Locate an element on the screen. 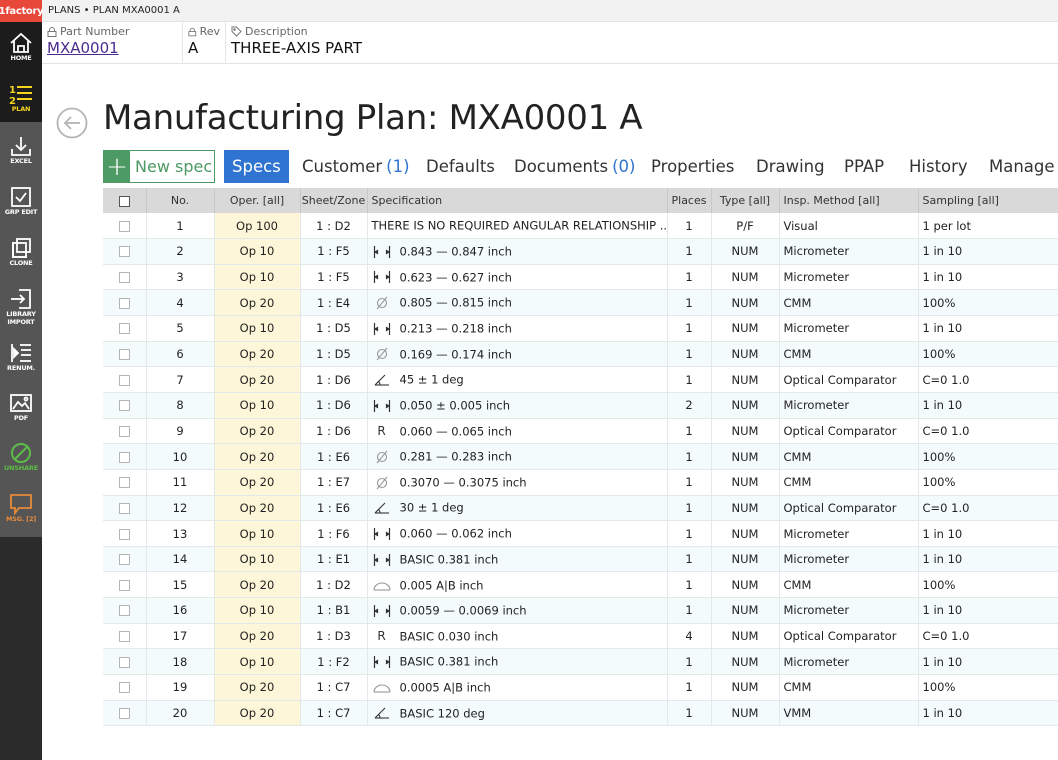 Image resolution: width=1058 pixels, height=760 pixels. sidebar-item-pdf: PDF is located at coordinates (21, 413).